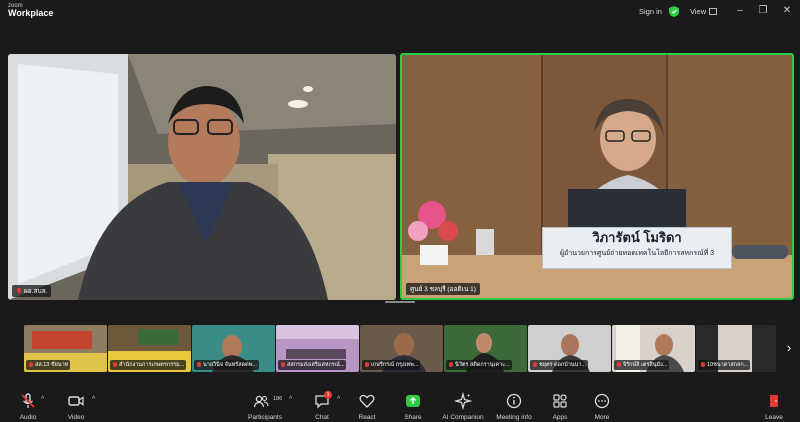 Image resolution: width=800 pixels, height=422 pixels. Describe the element at coordinates (789, 348) in the screenshot. I see `next-page-chevron-icon: ›` at that location.